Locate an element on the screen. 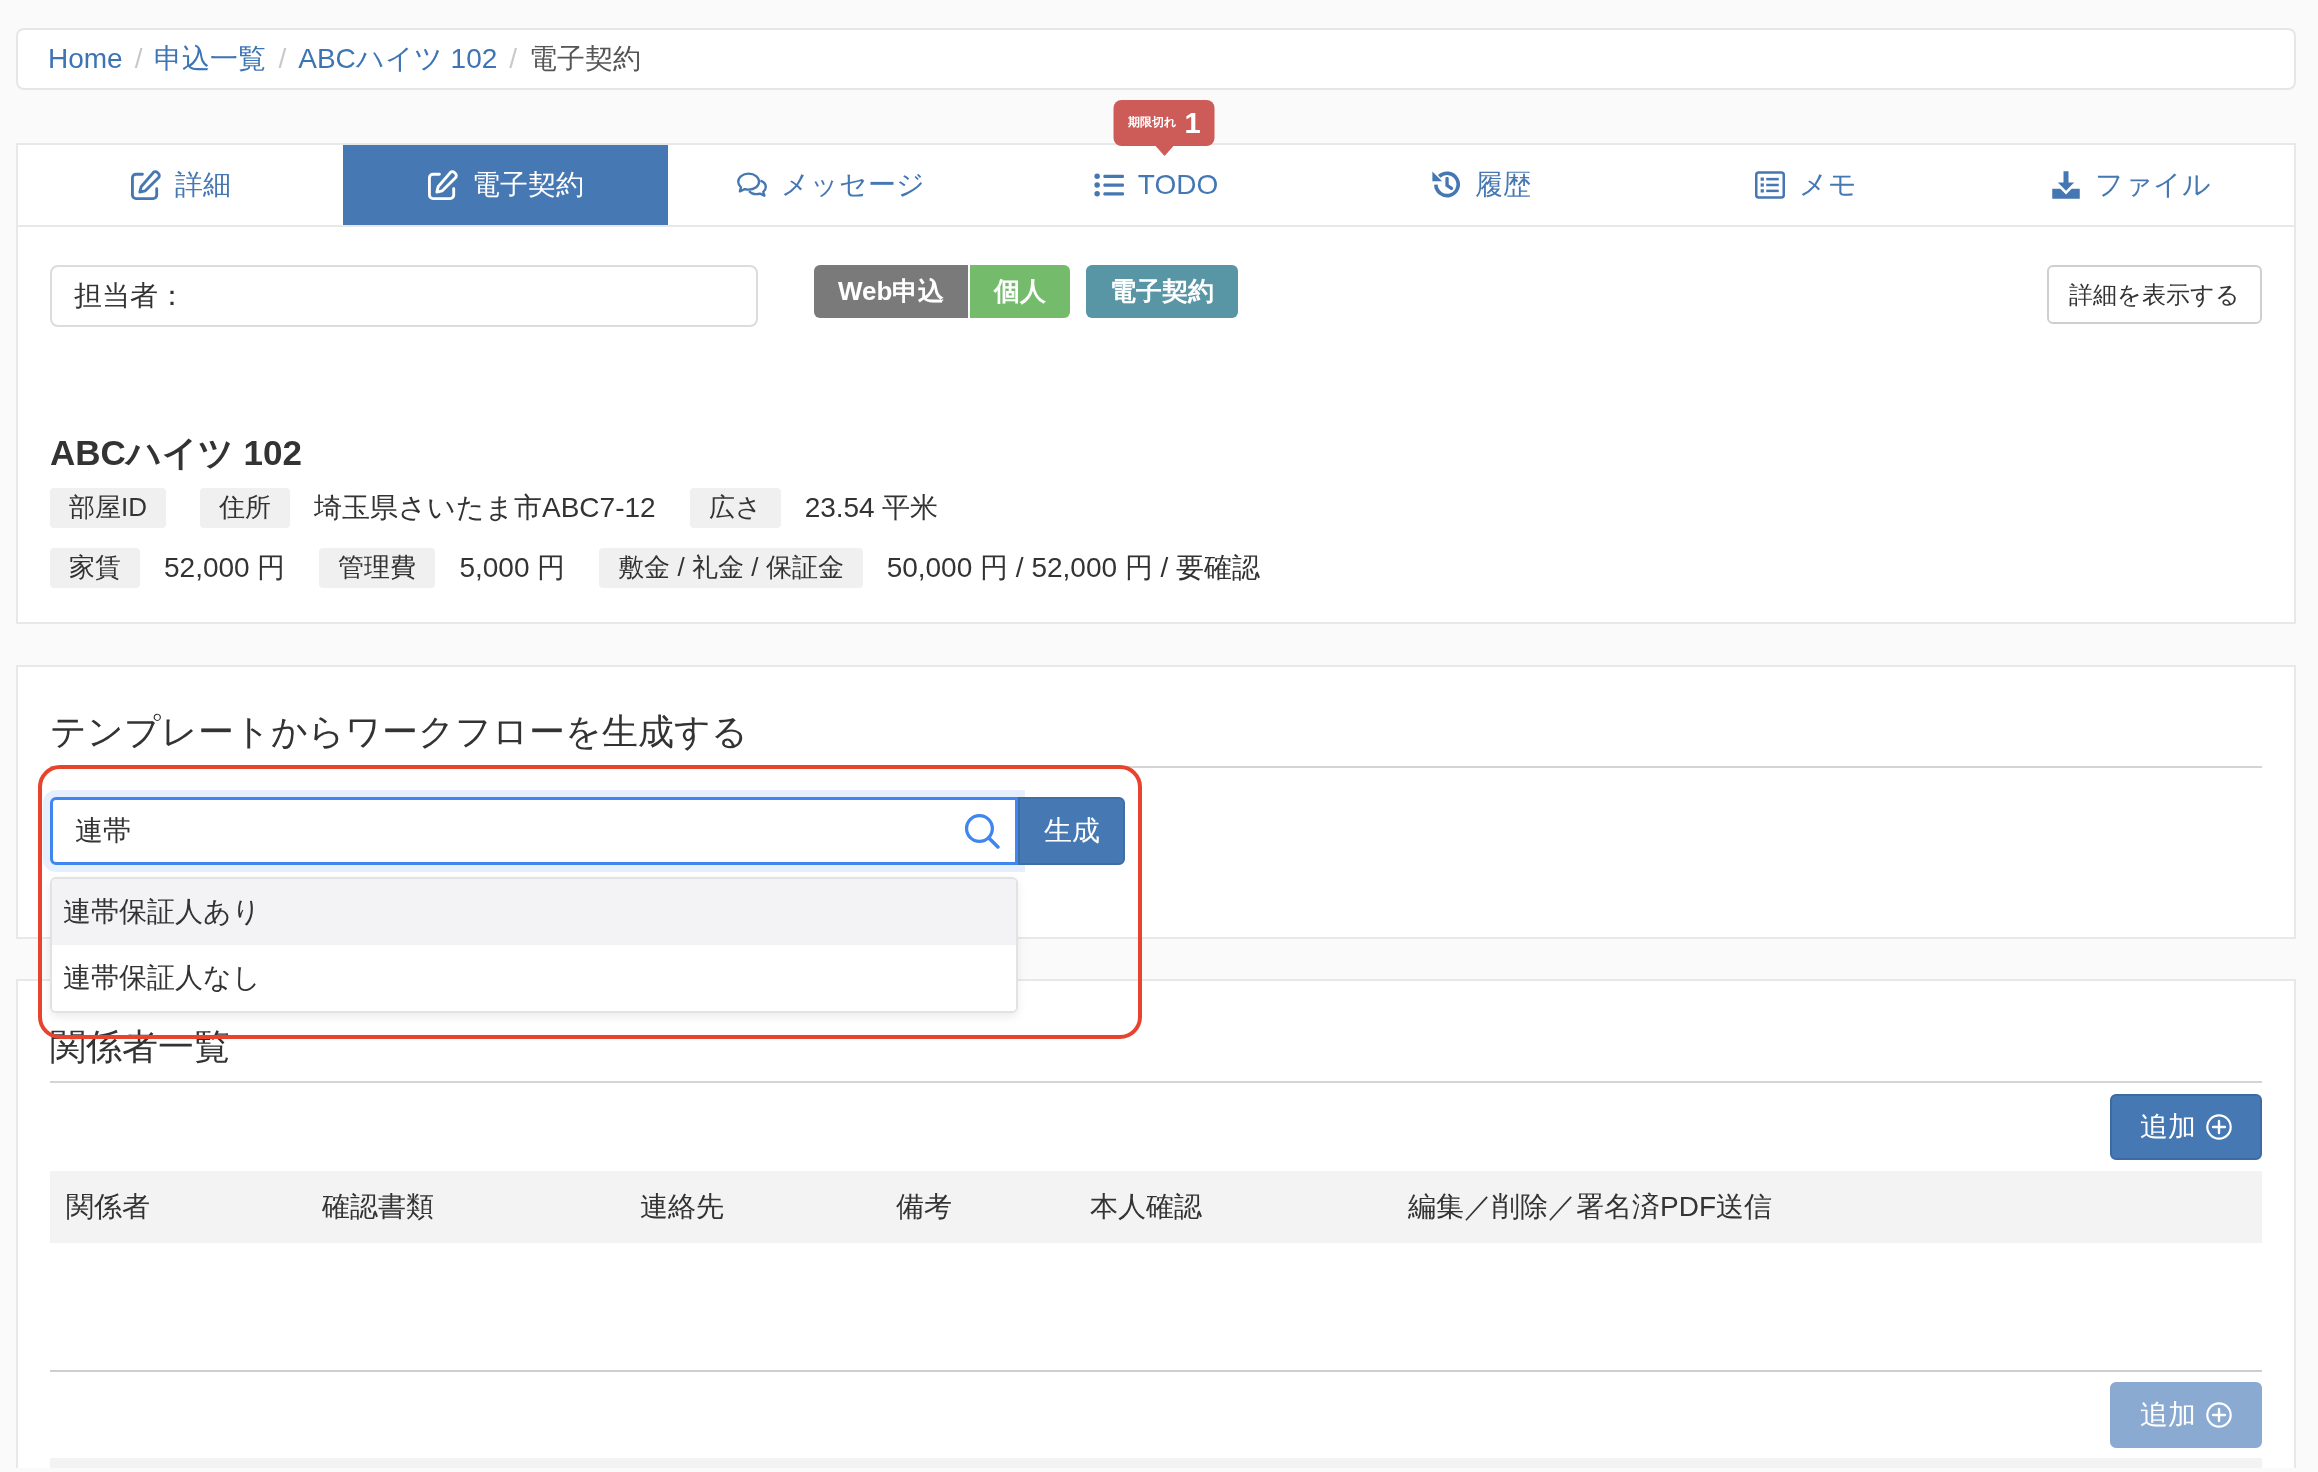  column-header: 確認書類 is located at coordinates (378, 1206).